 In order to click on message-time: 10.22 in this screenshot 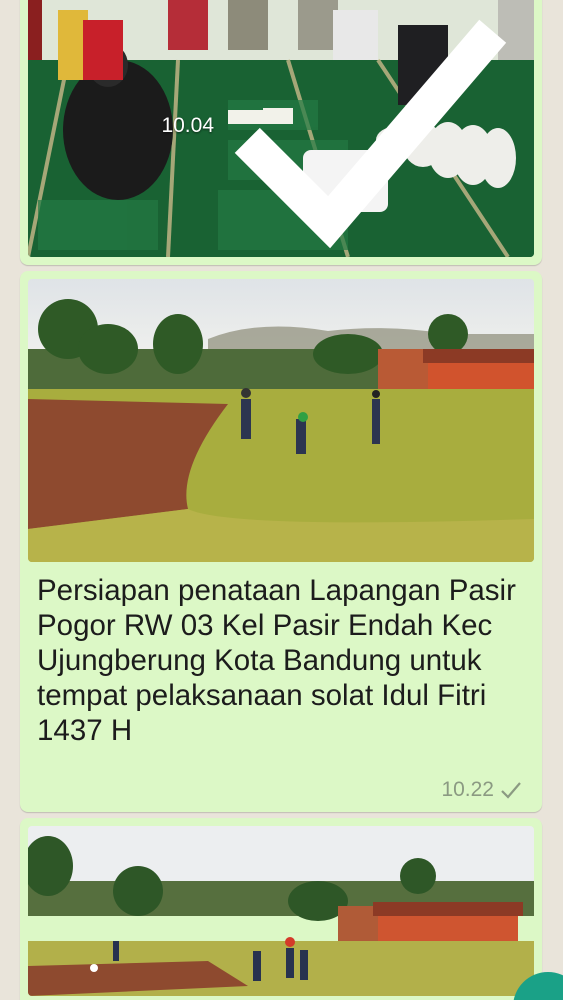, I will do `click(467, 789)`.